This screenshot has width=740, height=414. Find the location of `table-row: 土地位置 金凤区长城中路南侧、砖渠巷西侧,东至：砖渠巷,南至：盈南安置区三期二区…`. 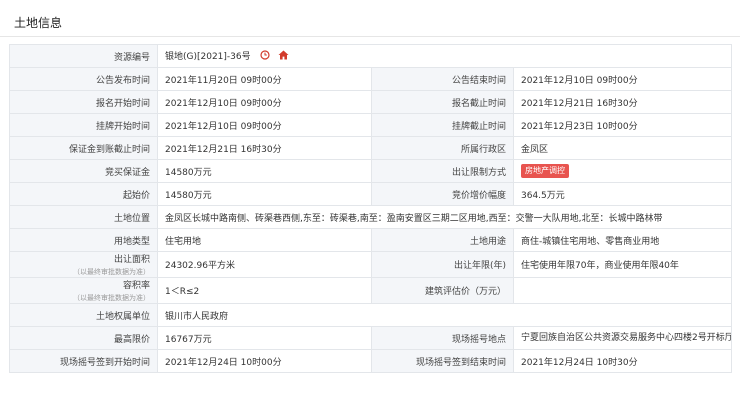

table-row: 土地位置 金凤区长城中路南侧、砖渠巷西侧,东至：砖渠巷,南至：盈南安置区三期二区… is located at coordinates (371, 217).